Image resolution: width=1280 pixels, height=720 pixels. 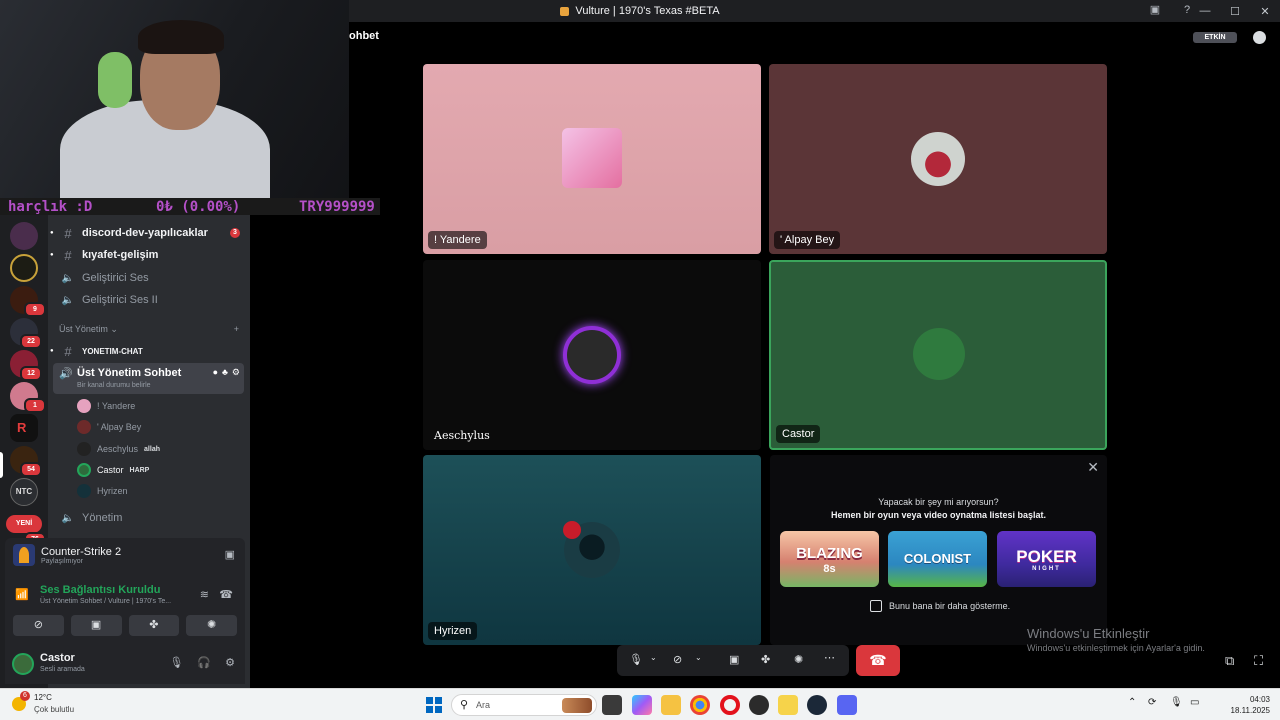 I want to click on activities-icon: ✤, so click(x=765, y=659).